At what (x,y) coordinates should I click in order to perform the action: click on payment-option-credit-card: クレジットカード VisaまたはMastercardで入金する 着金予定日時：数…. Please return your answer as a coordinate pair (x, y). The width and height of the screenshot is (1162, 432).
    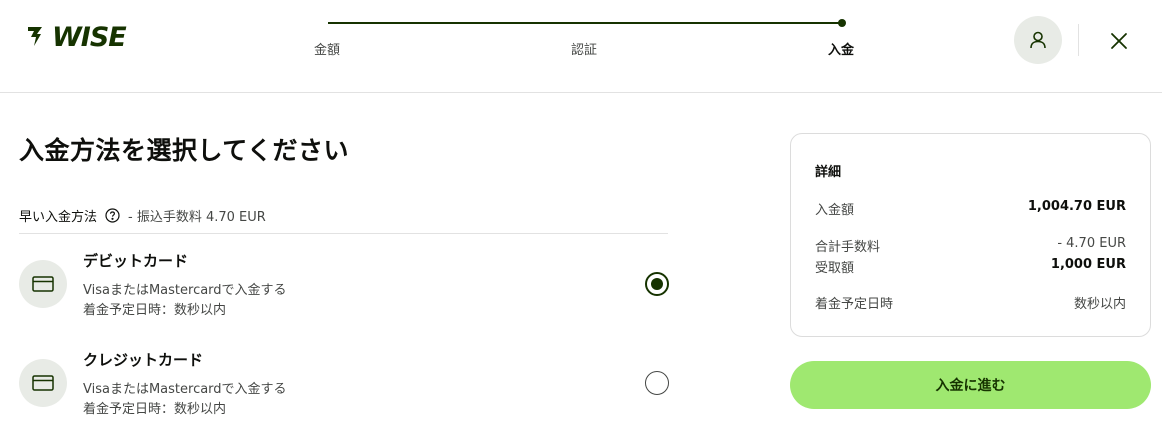
    Looking at the image, I should click on (344, 384).